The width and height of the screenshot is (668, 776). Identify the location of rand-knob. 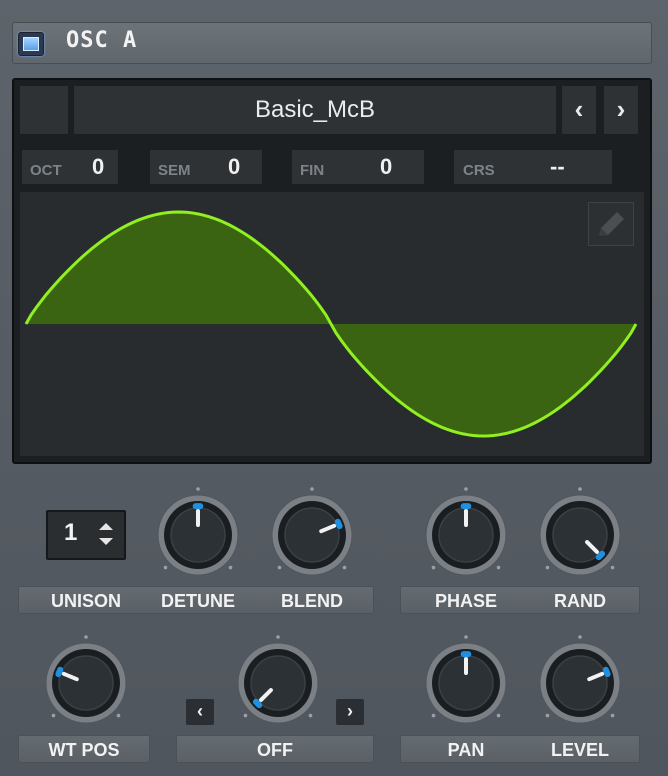
(580, 535).